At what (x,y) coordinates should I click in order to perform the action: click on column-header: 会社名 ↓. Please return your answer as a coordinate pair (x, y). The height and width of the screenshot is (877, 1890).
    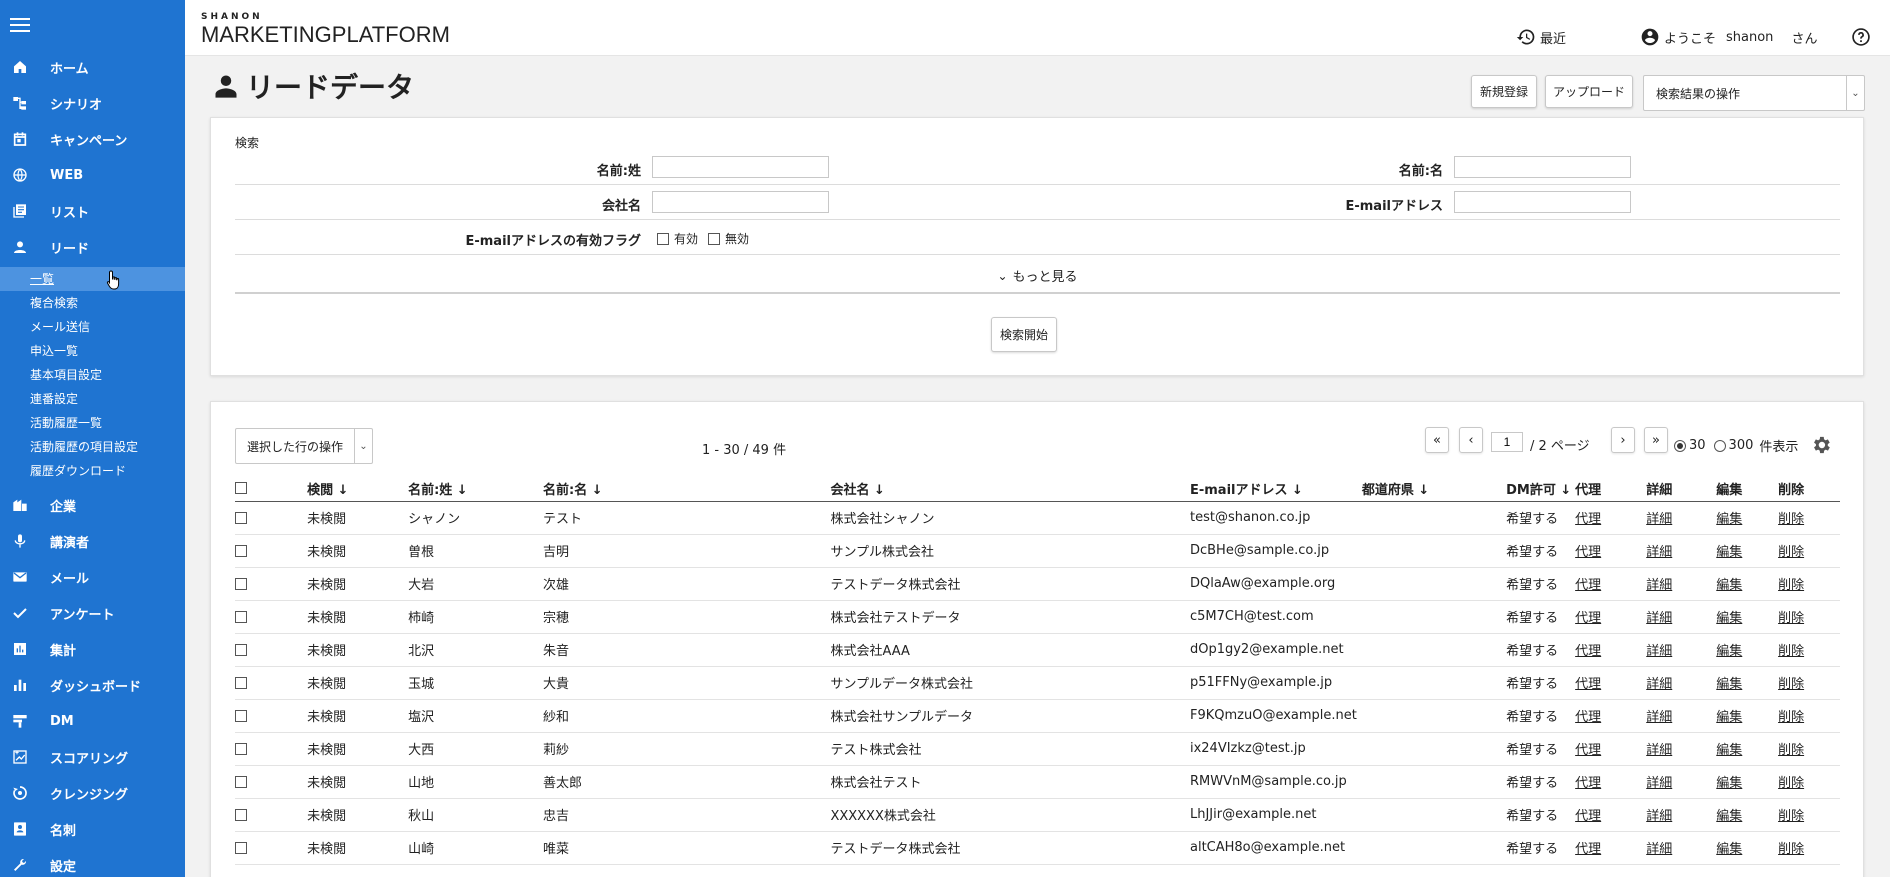
    Looking at the image, I should click on (1010, 489).